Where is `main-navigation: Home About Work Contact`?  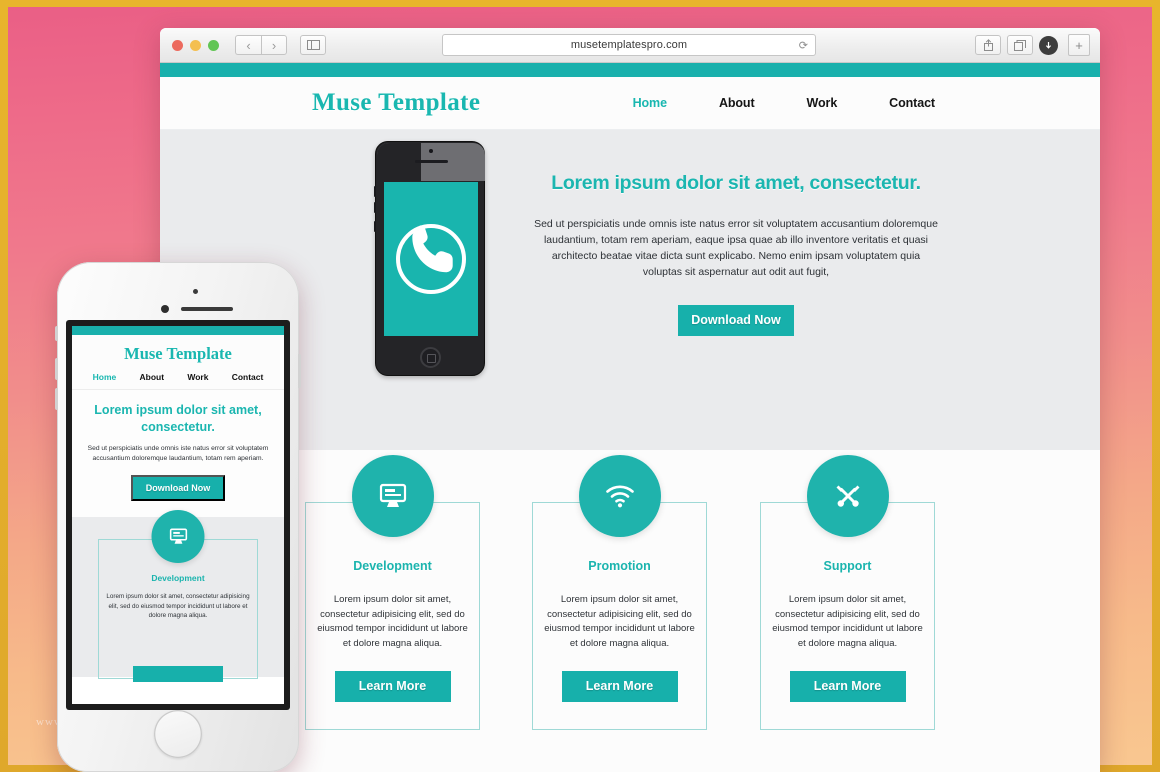 main-navigation: Home About Work Contact is located at coordinates (784, 103).